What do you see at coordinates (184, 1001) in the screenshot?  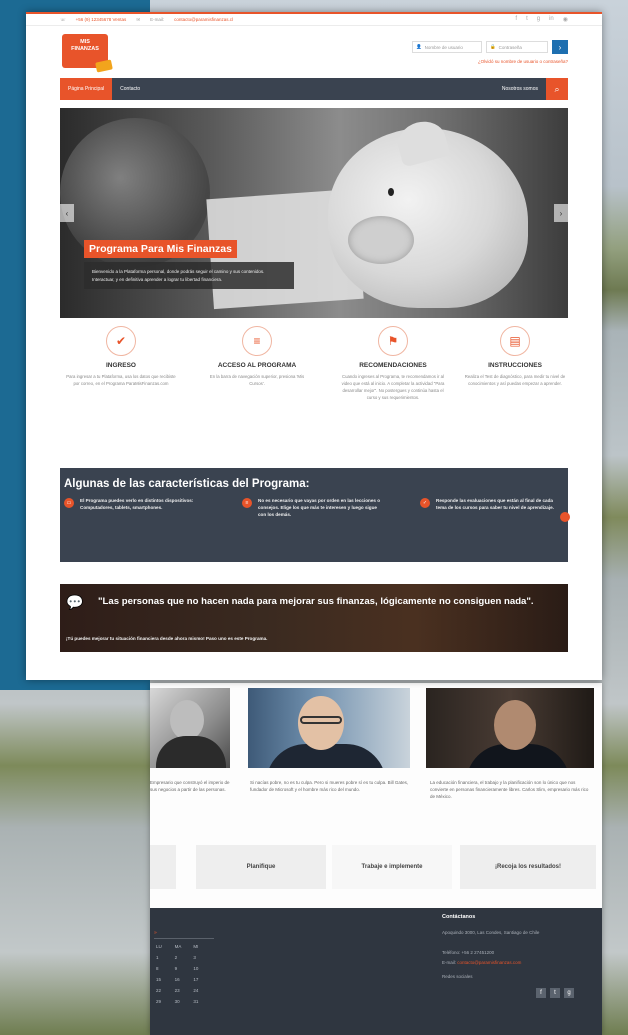 I see `calendar-cell: 30` at bounding box center [184, 1001].